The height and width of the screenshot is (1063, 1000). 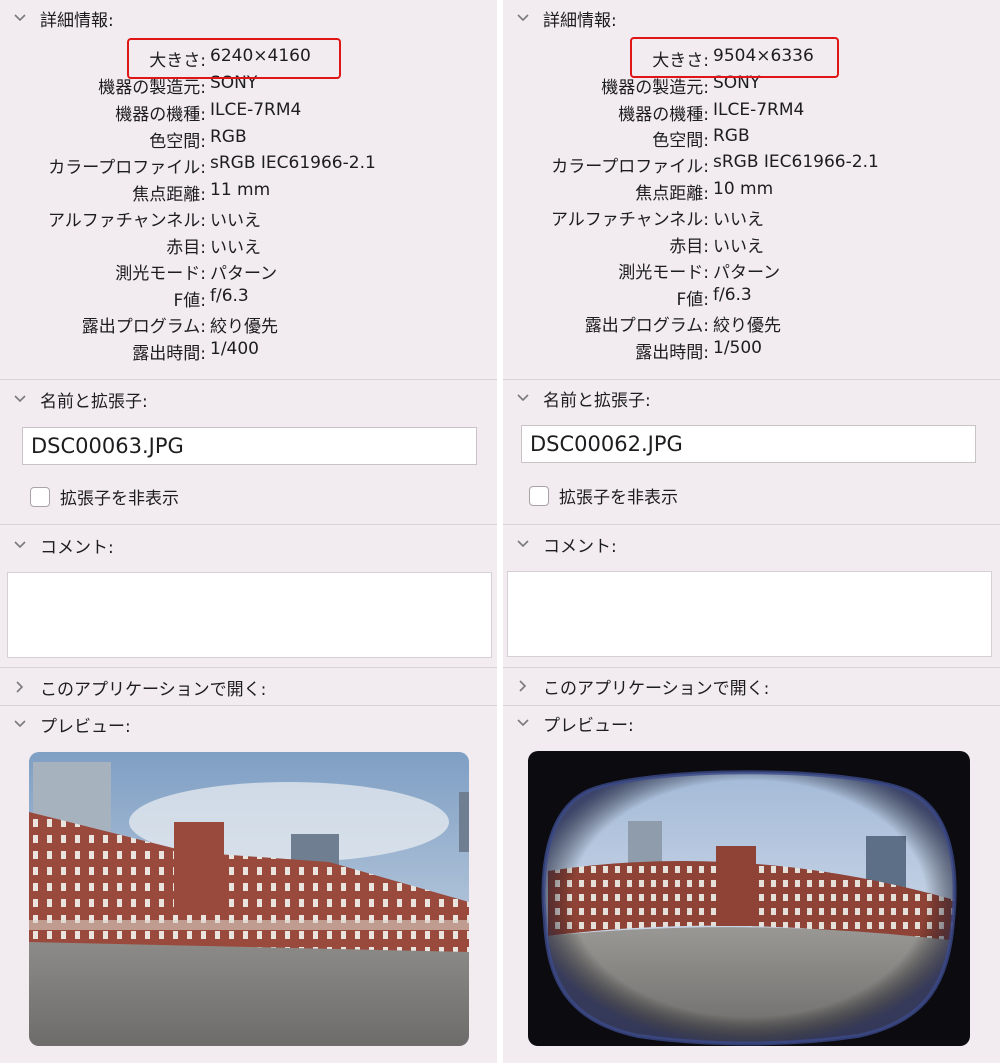 I want to click on detail-row-focal-length: 焦点距離: 10 mm, so click(x=704, y=191).